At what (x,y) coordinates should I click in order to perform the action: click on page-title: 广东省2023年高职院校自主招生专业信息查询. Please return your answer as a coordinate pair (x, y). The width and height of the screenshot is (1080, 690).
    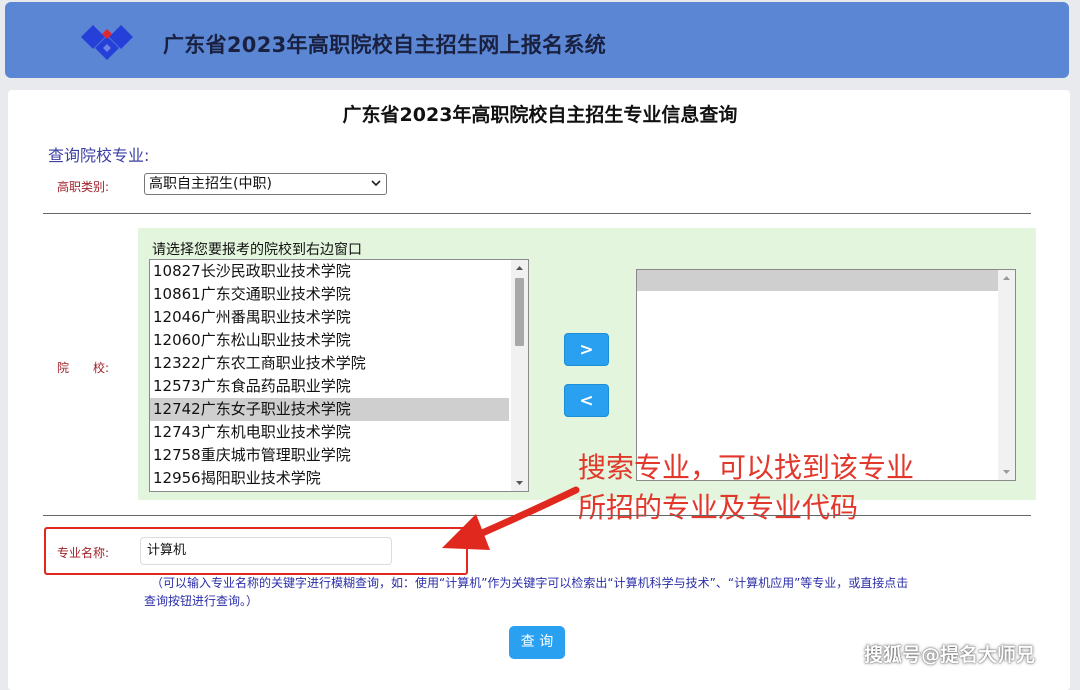
    Looking at the image, I should click on (540, 115).